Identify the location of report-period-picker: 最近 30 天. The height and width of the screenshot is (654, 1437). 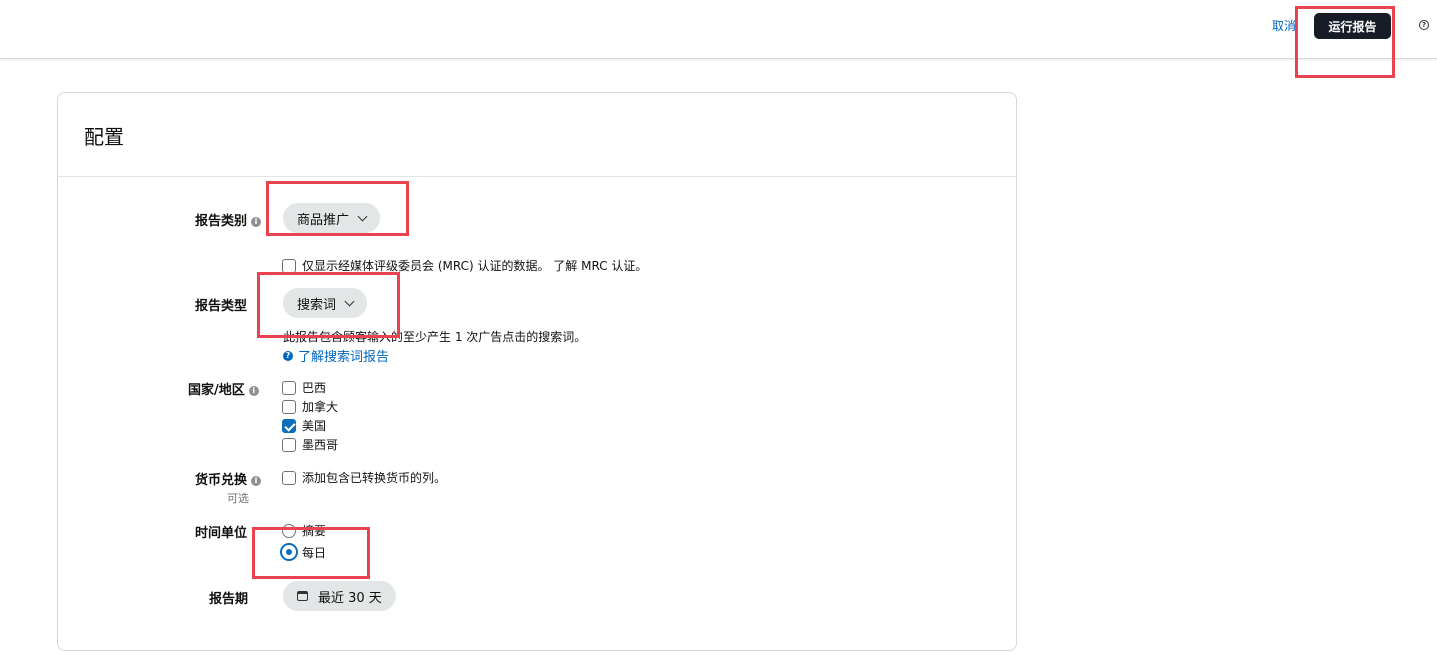
(339, 596).